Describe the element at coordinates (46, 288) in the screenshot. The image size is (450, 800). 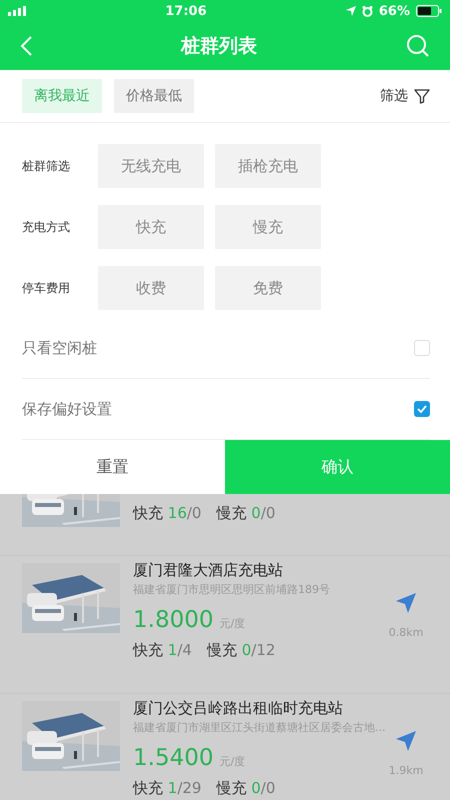
I see `filter-label: 停车费用` at that location.